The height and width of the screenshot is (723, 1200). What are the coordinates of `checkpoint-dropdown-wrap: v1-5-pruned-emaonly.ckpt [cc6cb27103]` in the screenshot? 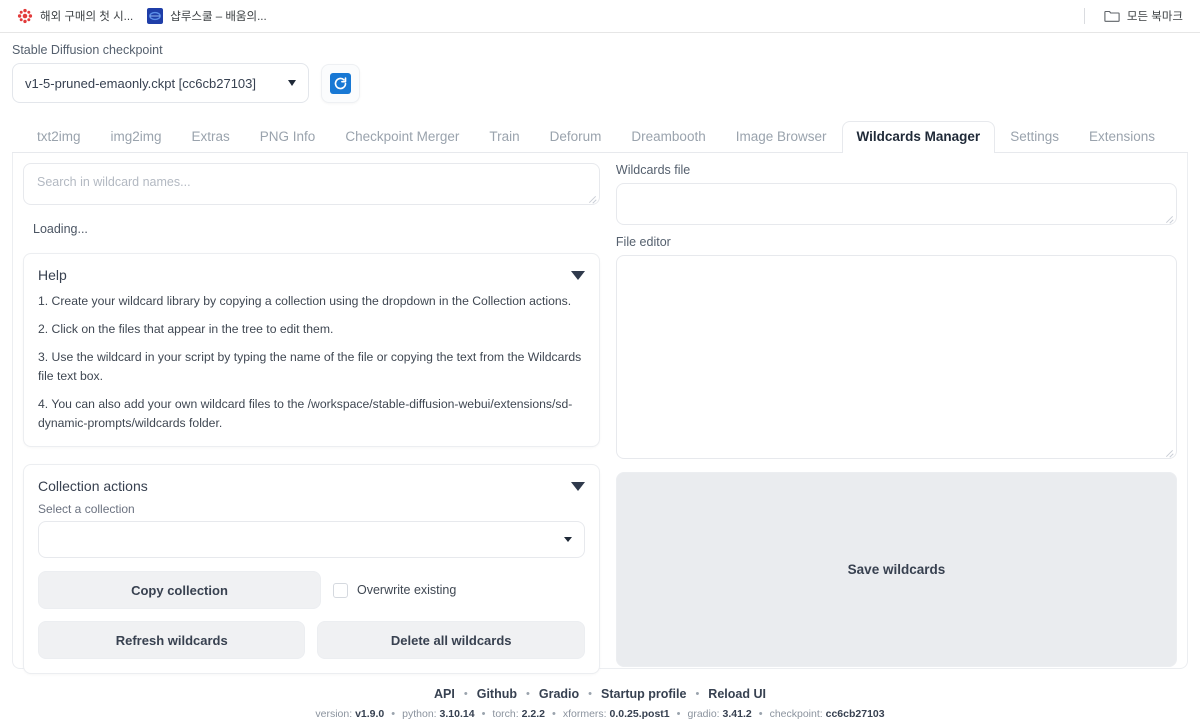 It's located at (160, 83).